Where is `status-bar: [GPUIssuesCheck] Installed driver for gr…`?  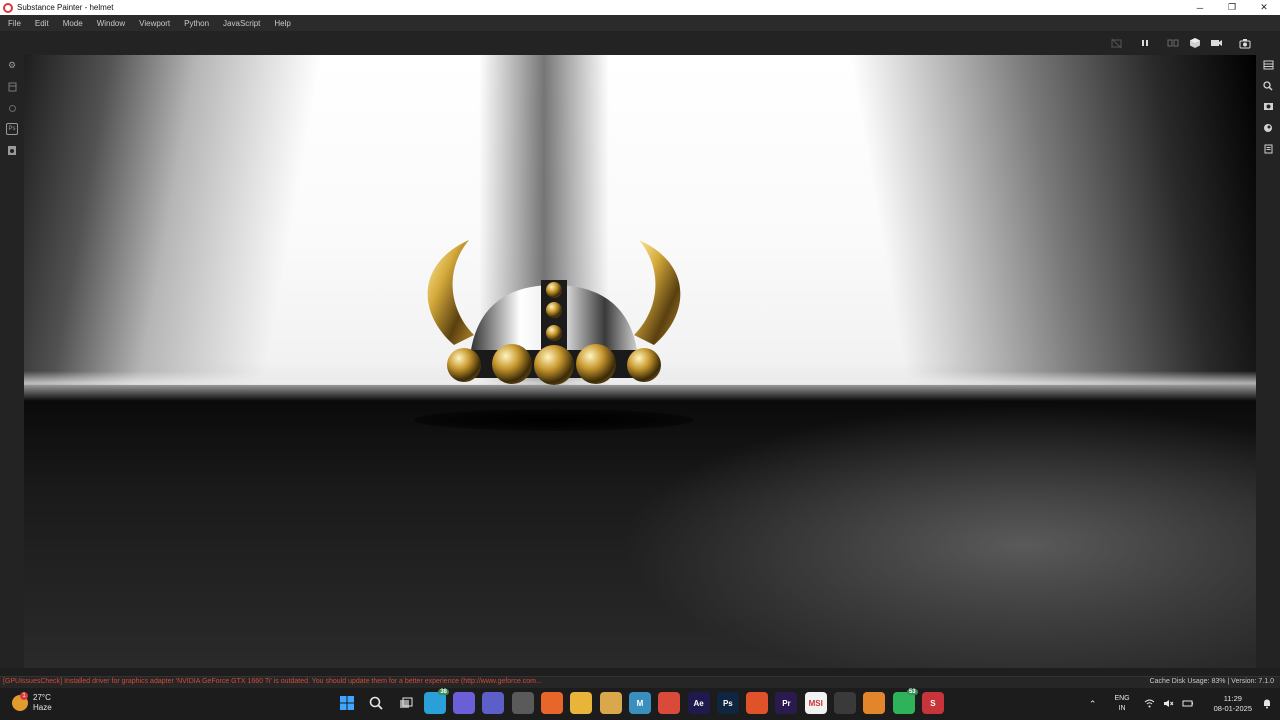 status-bar: [GPUIssuesCheck] Installed driver for gr… is located at coordinates (640, 682).